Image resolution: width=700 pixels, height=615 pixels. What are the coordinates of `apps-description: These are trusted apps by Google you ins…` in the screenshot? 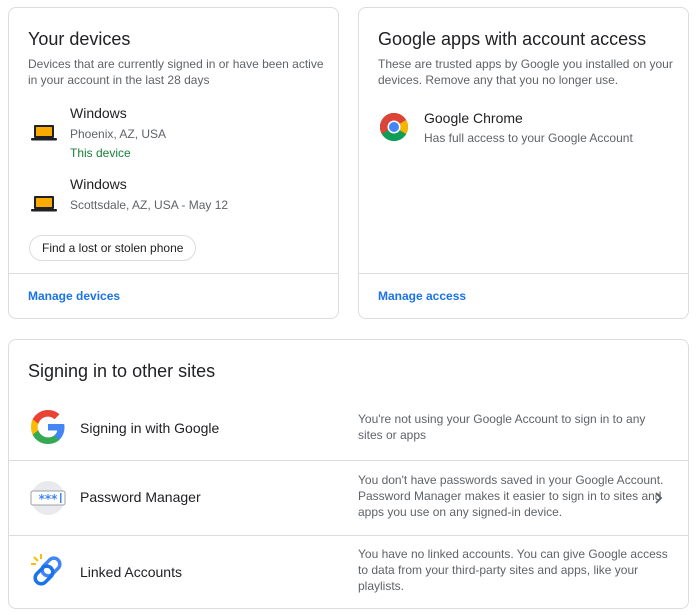 It's located at (525, 72).